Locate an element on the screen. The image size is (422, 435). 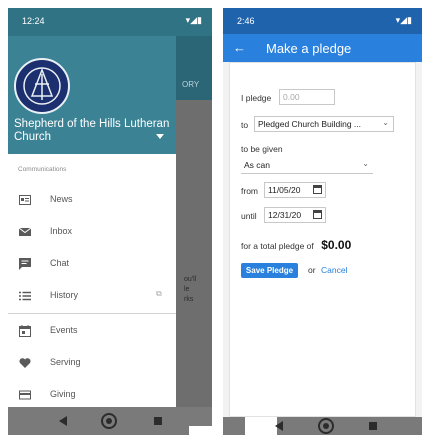
dimmed-appbar is located at coordinates (194, 68).